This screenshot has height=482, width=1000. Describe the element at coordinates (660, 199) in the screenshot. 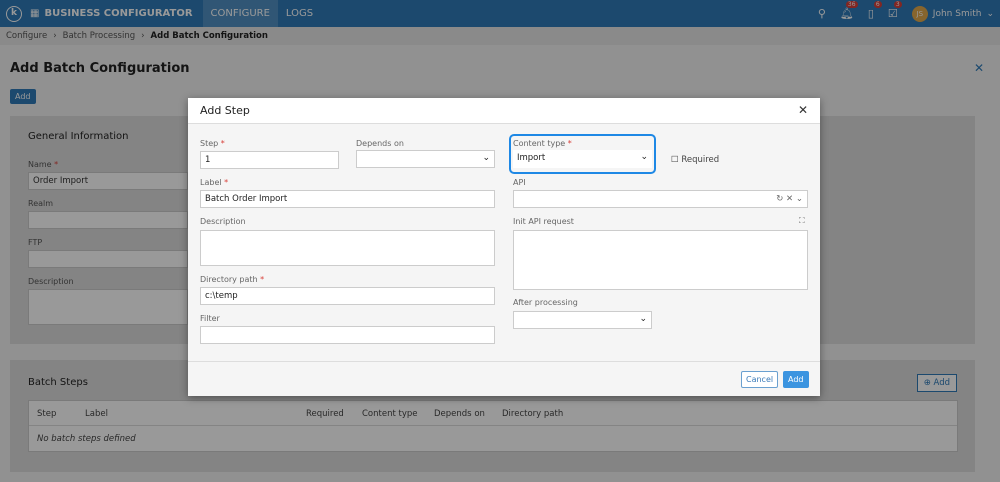

I see `api-select: ↻ ✕ ⌄` at that location.